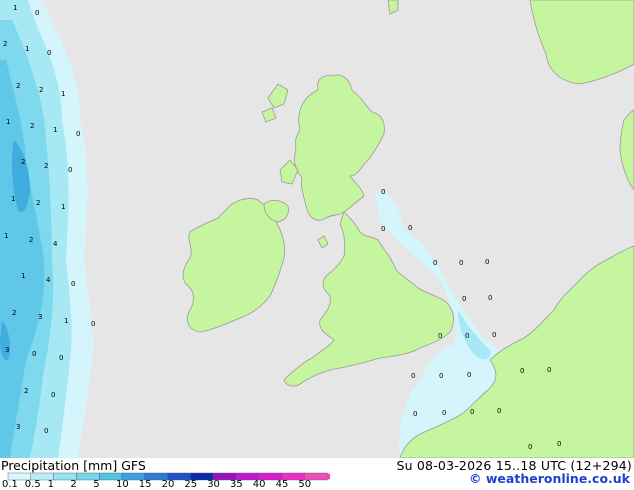 This screenshot has width=634, height=490. Describe the element at coordinates (32, 484) in the screenshot. I see `legend-tick-label: 0.5` at that location.